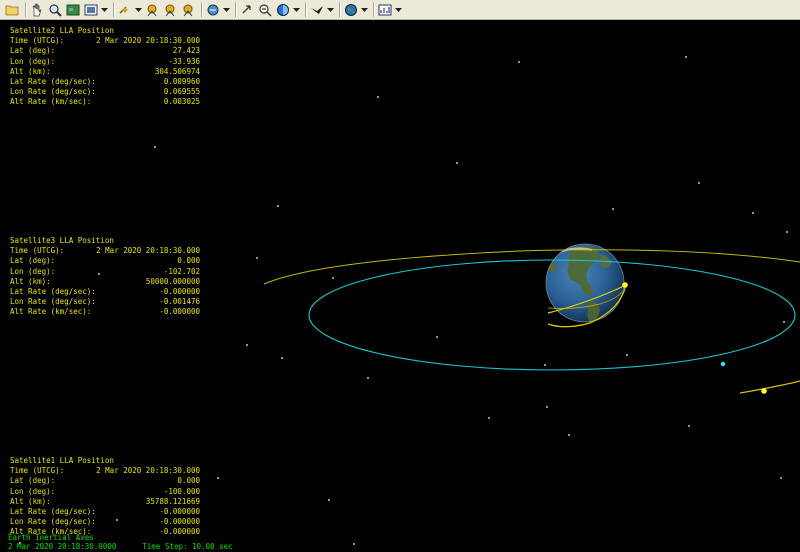  What do you see at coordinates (625, 285) in the screenshot?
I see `satellite2-marker` at bounding box center [625, 285].